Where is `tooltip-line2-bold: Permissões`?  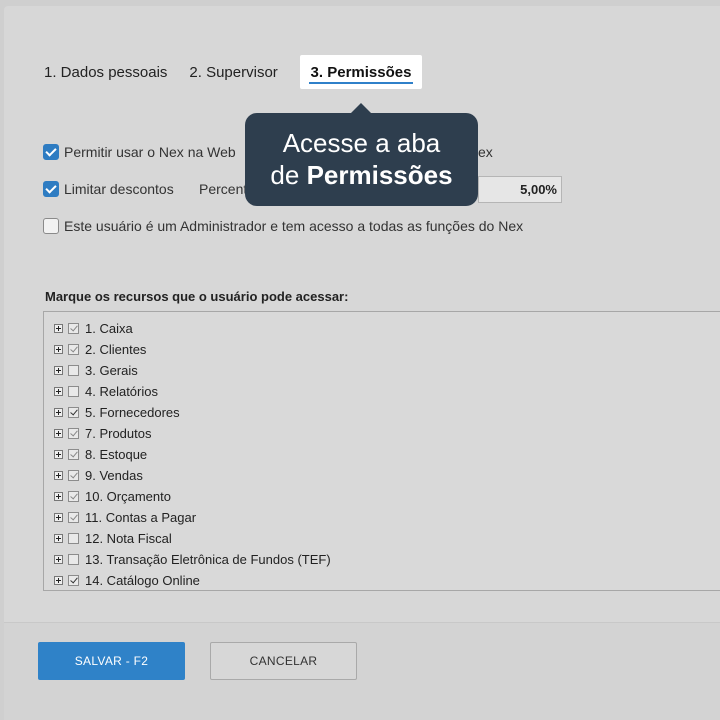
tooltip-line2-bold: Permissões is located at coordinates (379, 175).